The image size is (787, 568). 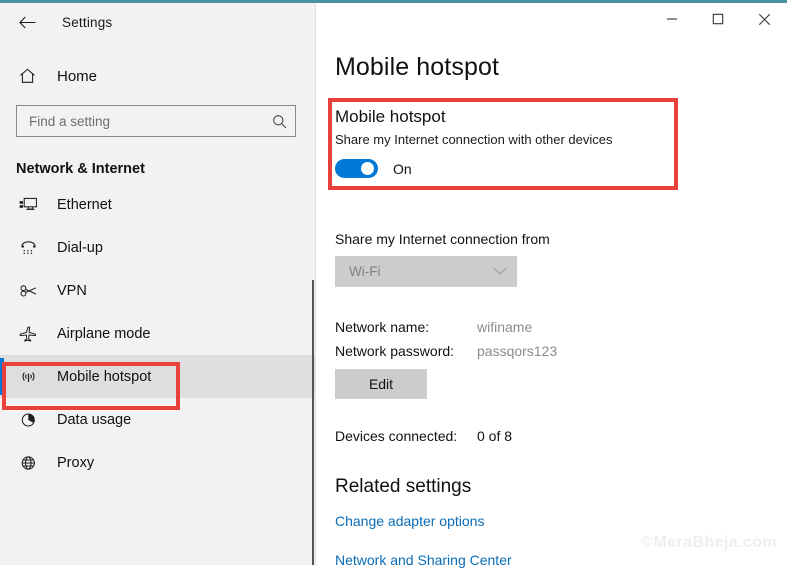 I want to click on pie-chart-icon, so click(x=28, y=420).